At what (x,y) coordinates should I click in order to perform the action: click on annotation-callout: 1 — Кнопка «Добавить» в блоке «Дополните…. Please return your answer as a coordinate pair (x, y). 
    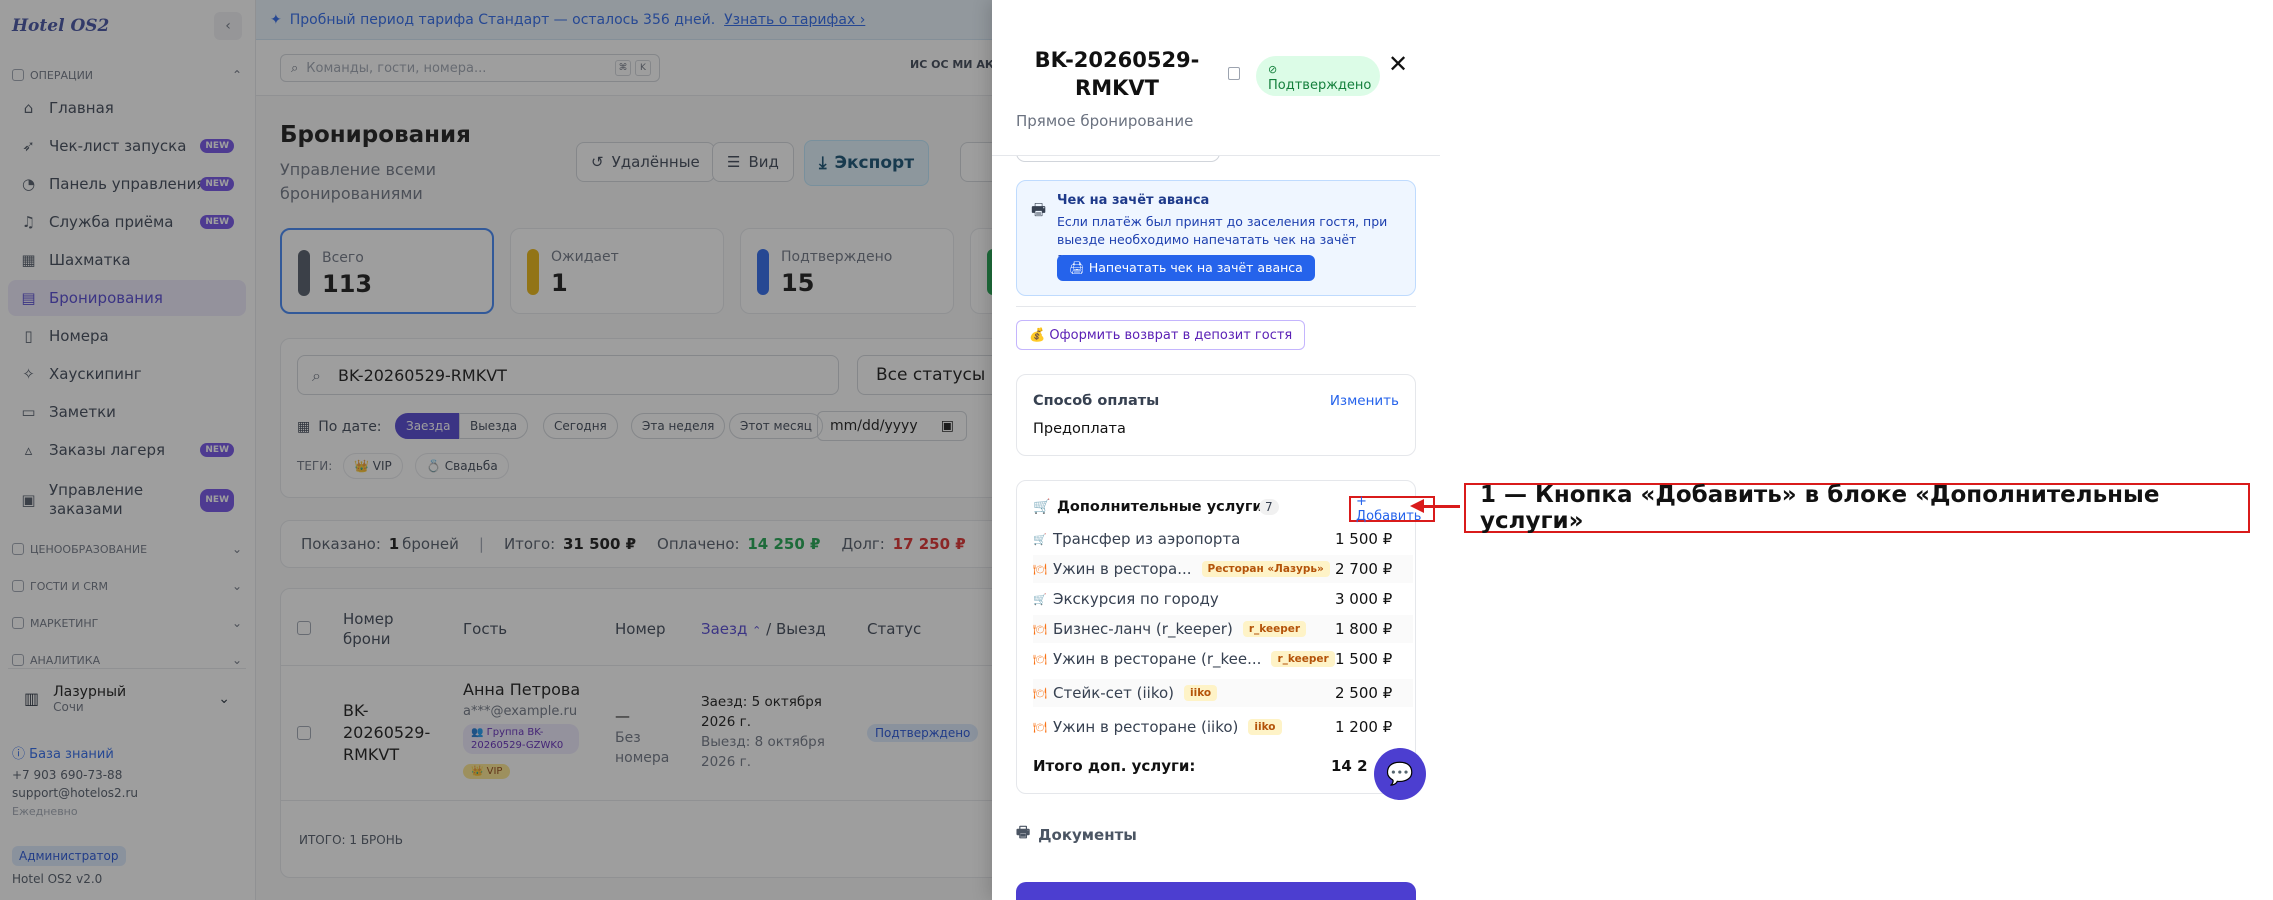
    Looking at the image, I should click on (1857, 508).